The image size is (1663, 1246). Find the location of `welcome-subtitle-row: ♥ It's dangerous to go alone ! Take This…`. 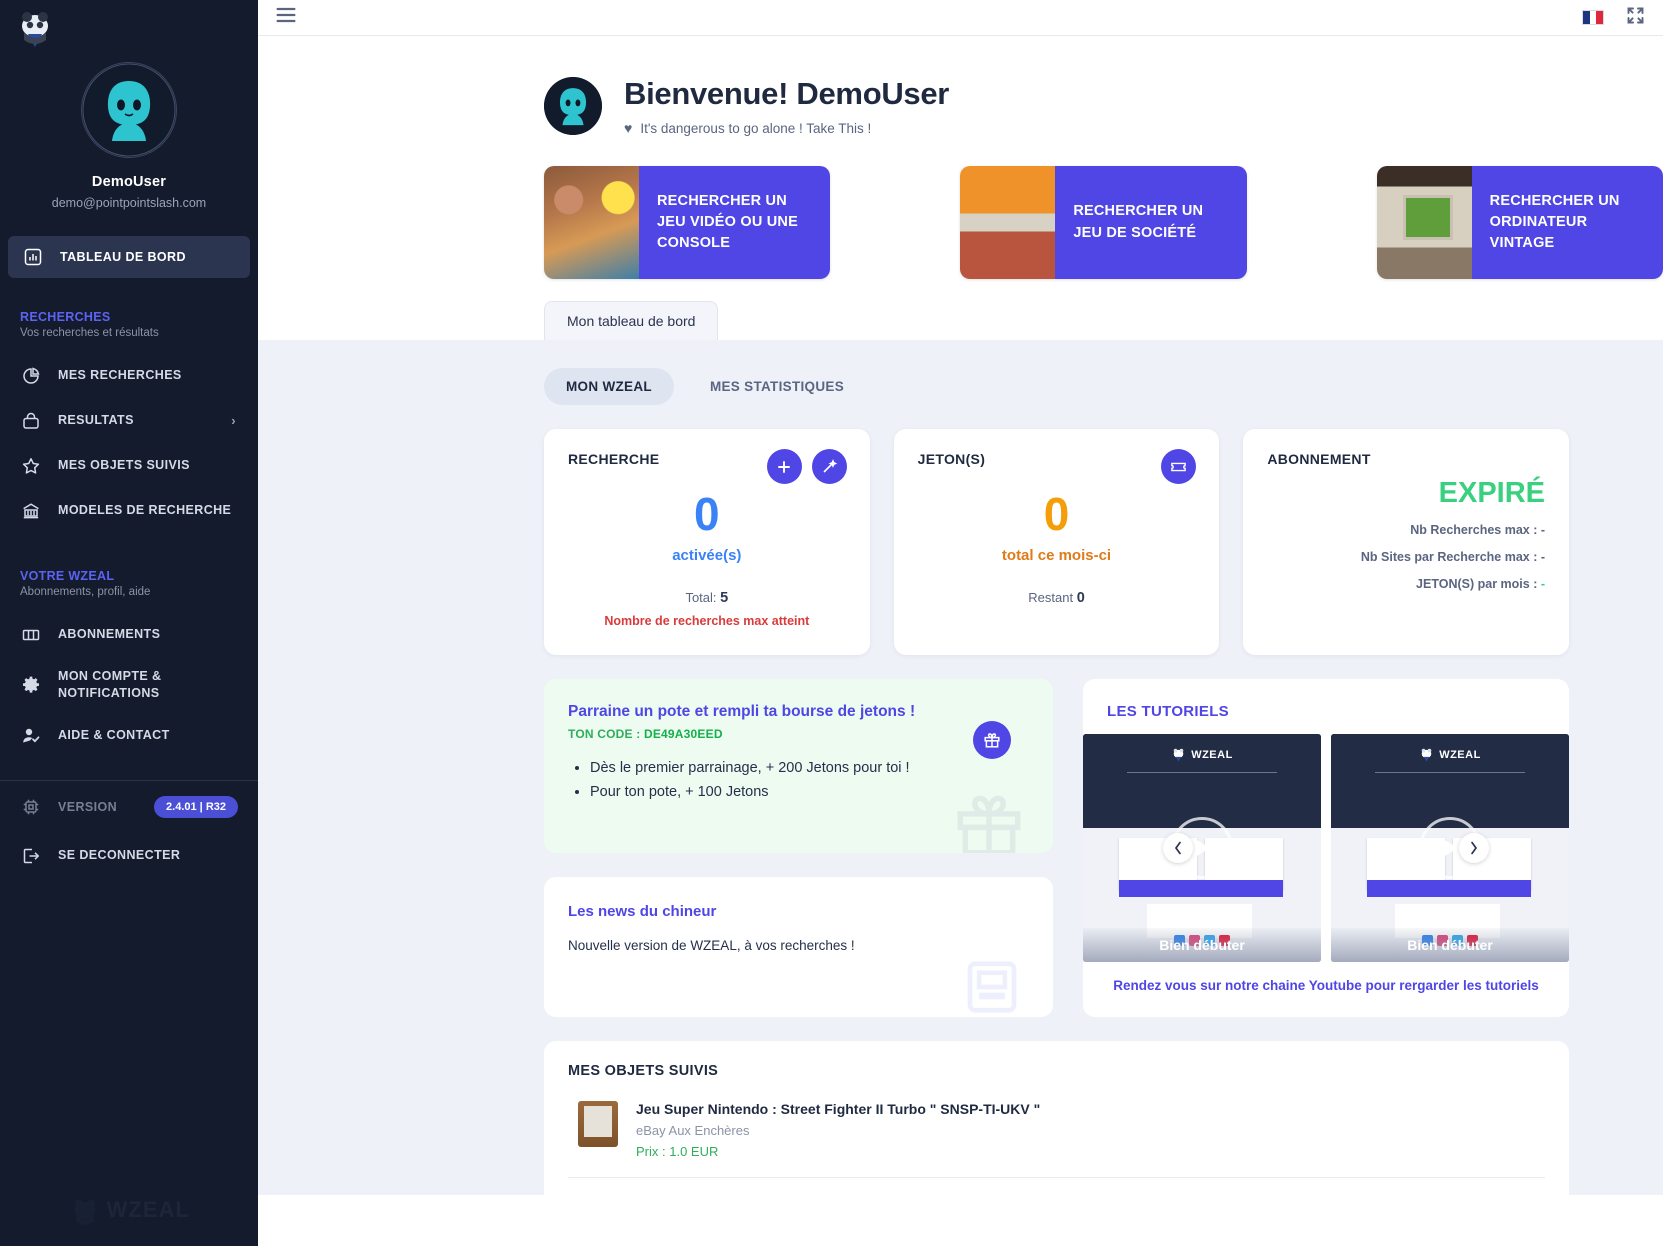

welcome-subtitle-row: ♥ It's dangerous to go alone ! Take This… is located at coordinates (786, 128).